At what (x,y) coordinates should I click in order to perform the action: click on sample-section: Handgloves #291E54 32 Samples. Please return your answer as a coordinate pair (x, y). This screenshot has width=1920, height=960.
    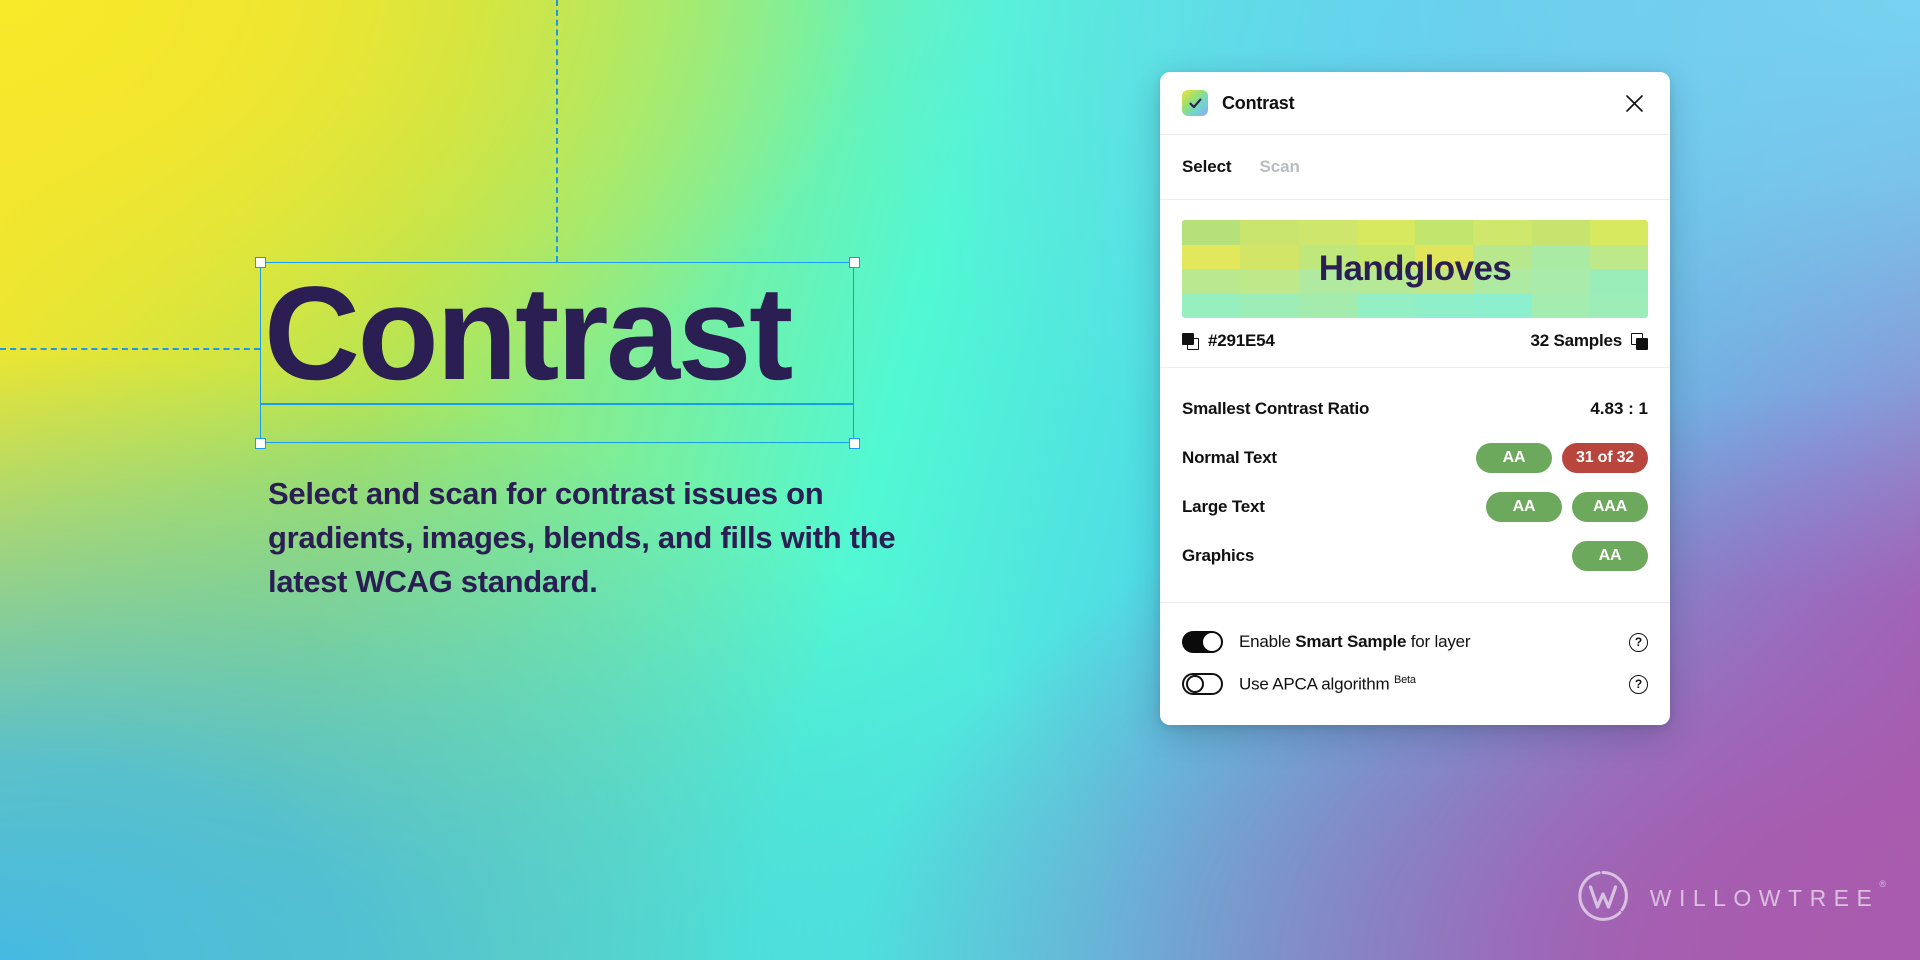
    Looking at the image, I should click on (1415, 284).